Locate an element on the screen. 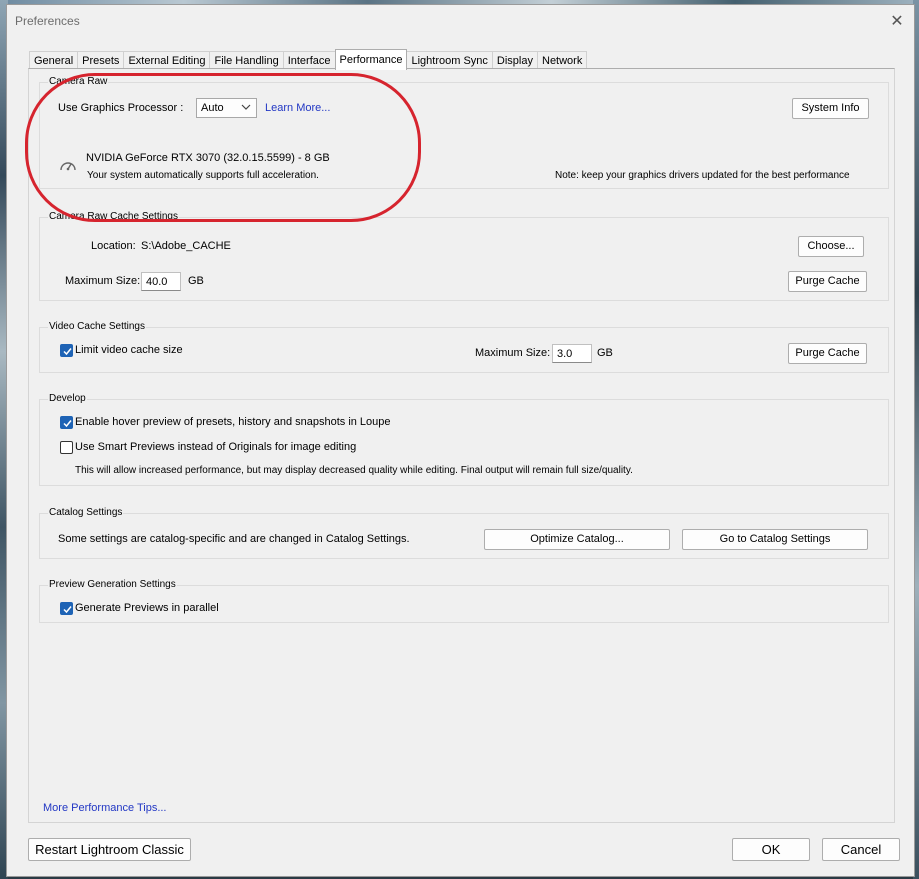  restart-lightroom-button: Restart Lightroom Classic is located at coordinates (109, 849).